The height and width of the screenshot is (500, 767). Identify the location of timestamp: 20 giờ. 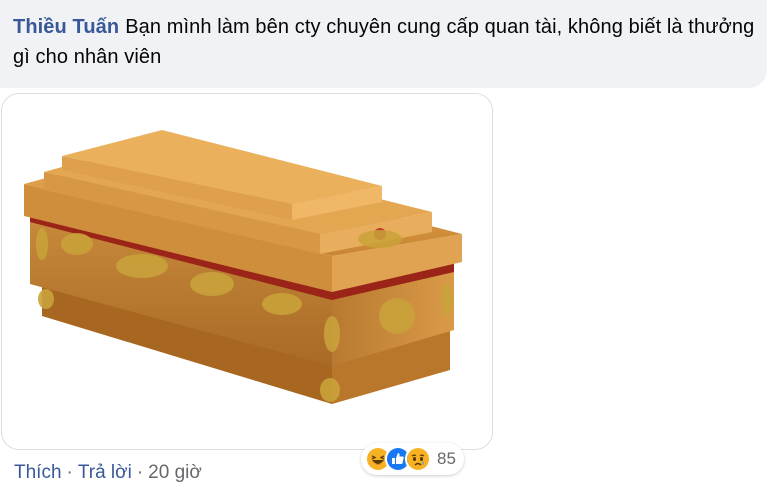
(175, 473).